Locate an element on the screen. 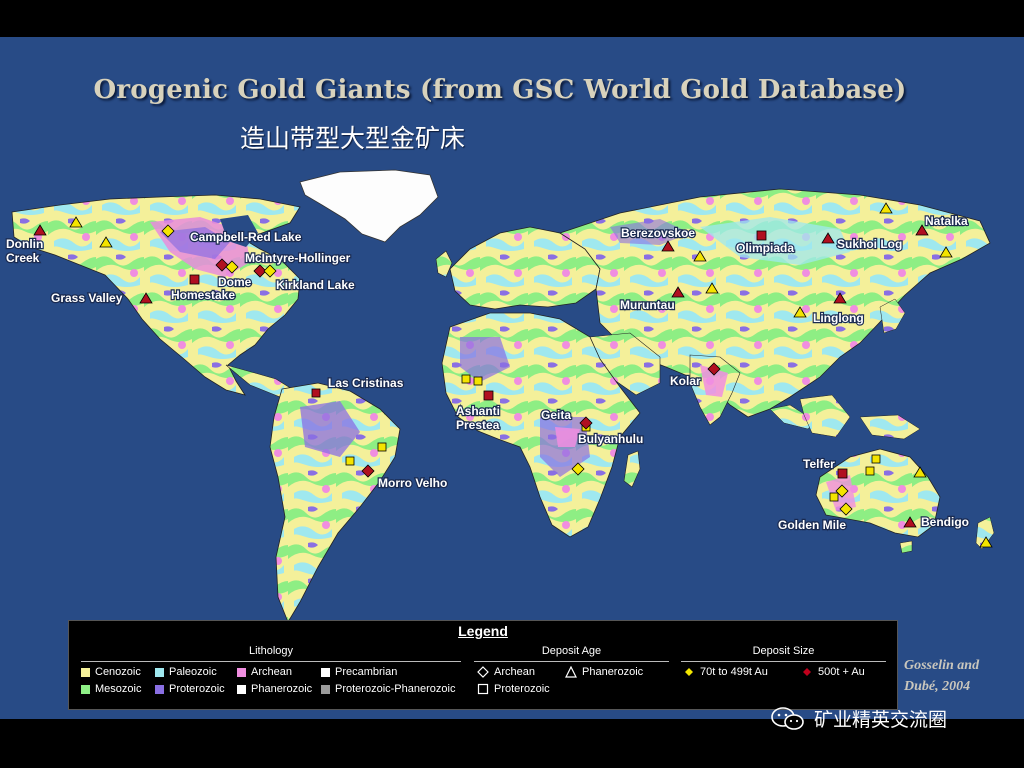 The width and height of the screenshot is (1024, 768). label-donlin: Donlin Creek is located at coordinates (24, 251).